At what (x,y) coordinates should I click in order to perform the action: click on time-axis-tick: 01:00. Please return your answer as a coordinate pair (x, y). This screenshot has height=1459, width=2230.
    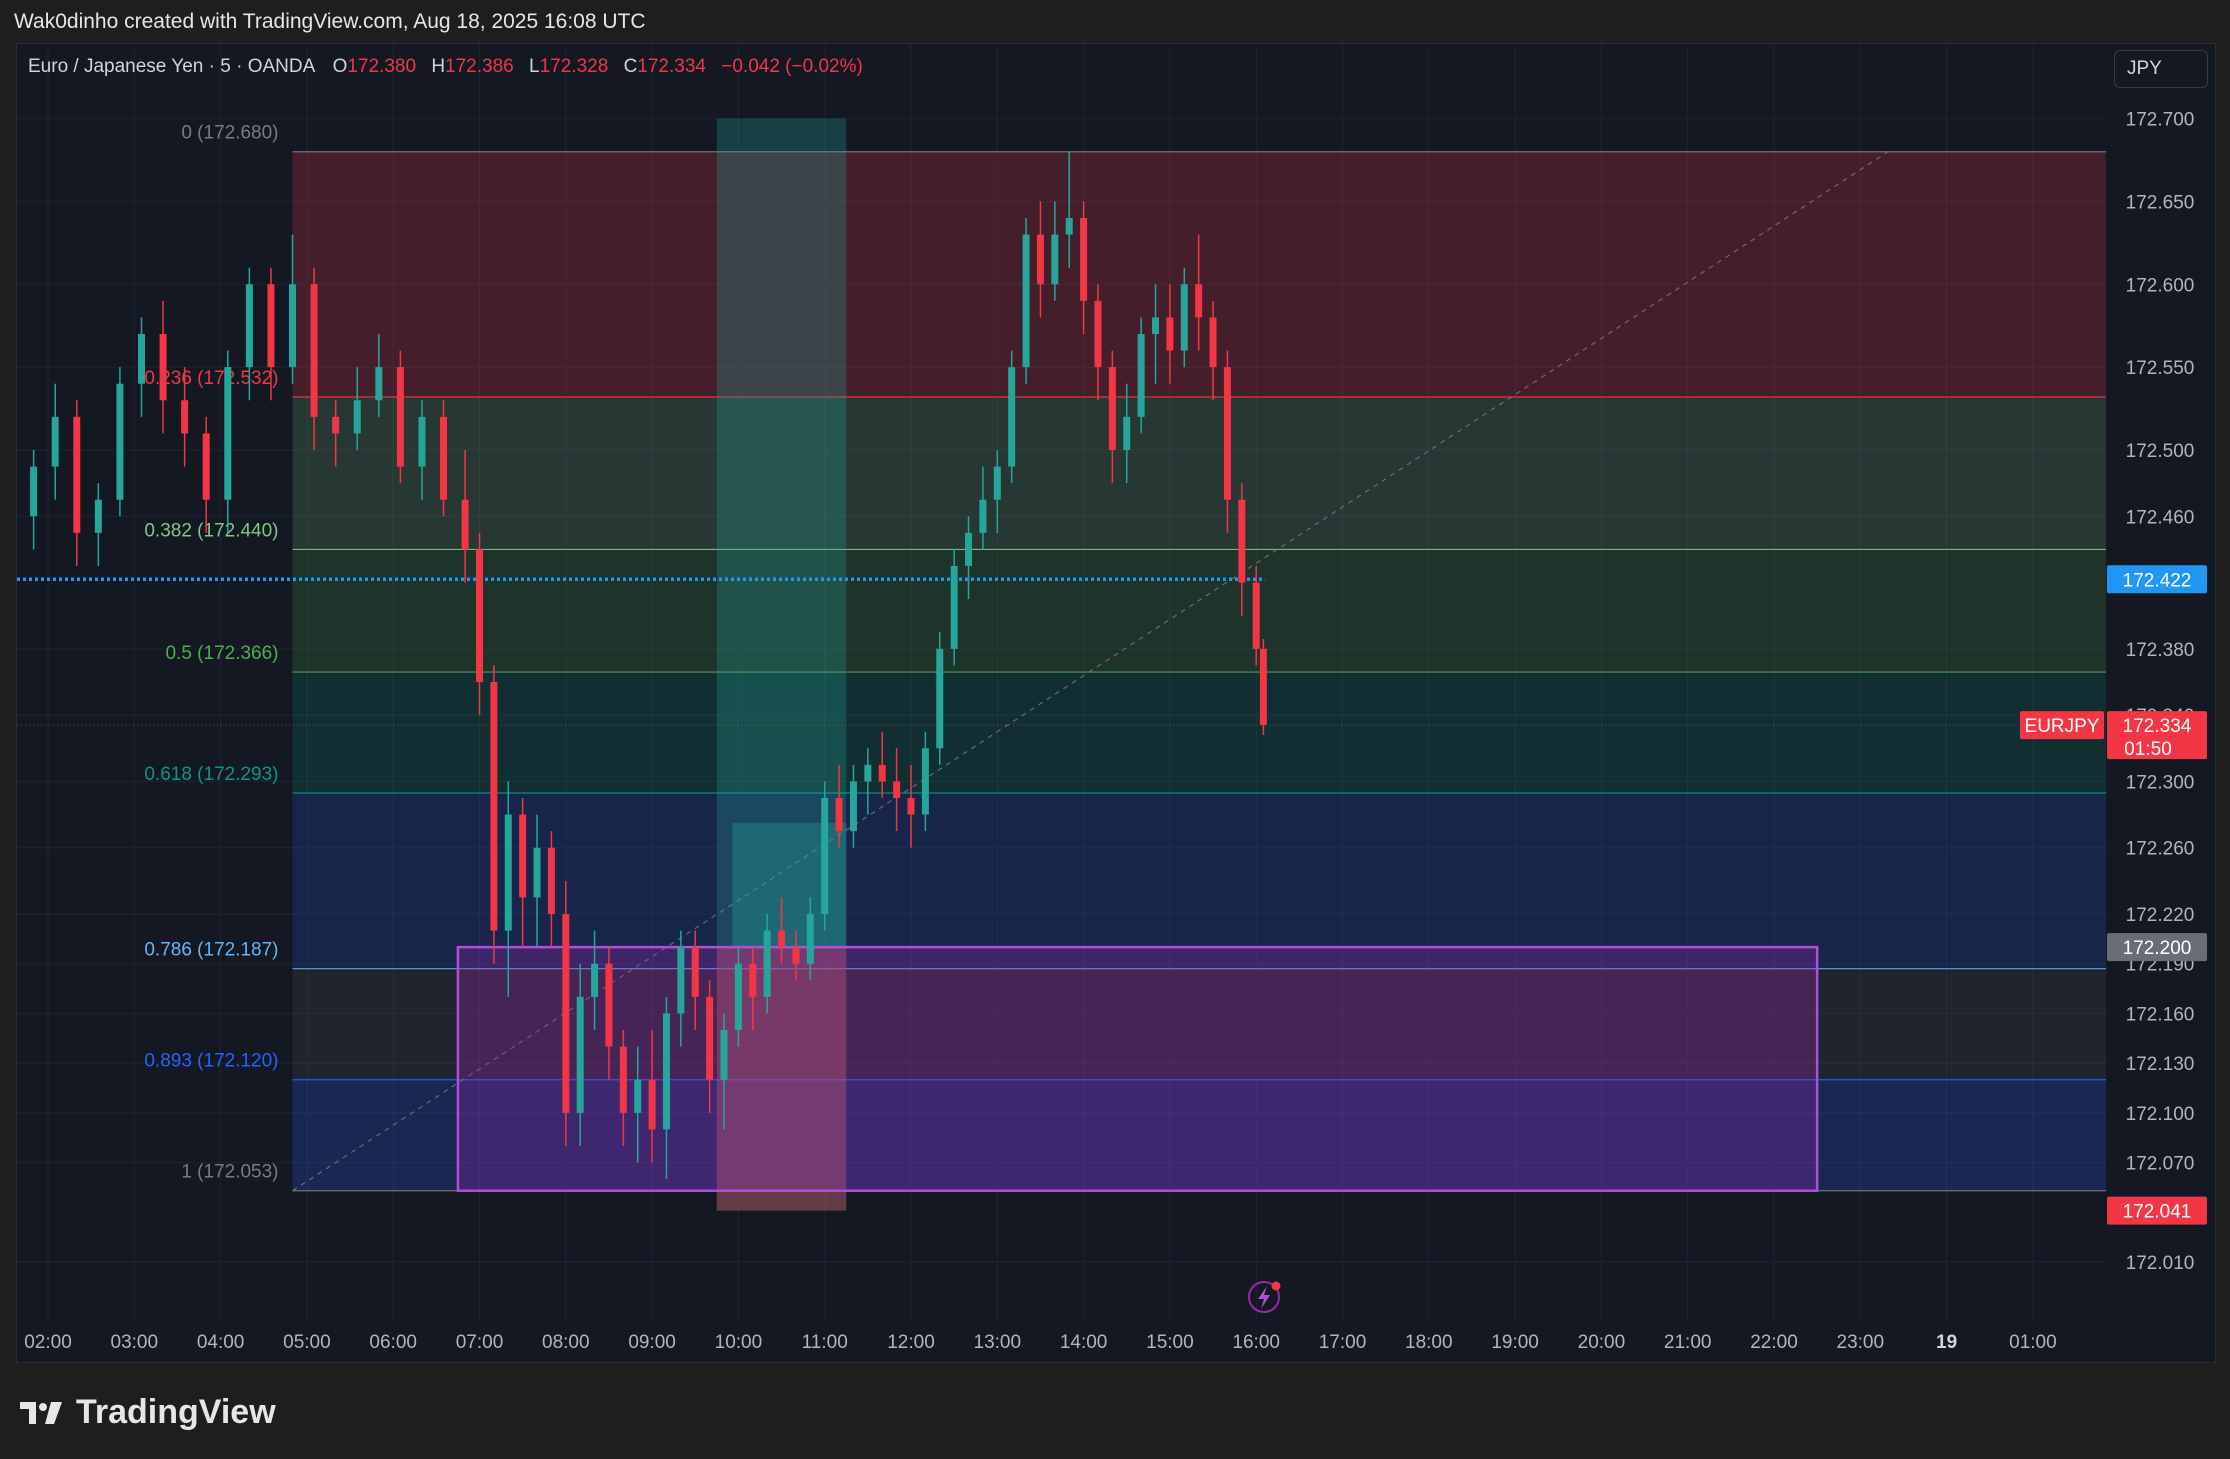
    Looking at the image, I should click on (2033, 1342).